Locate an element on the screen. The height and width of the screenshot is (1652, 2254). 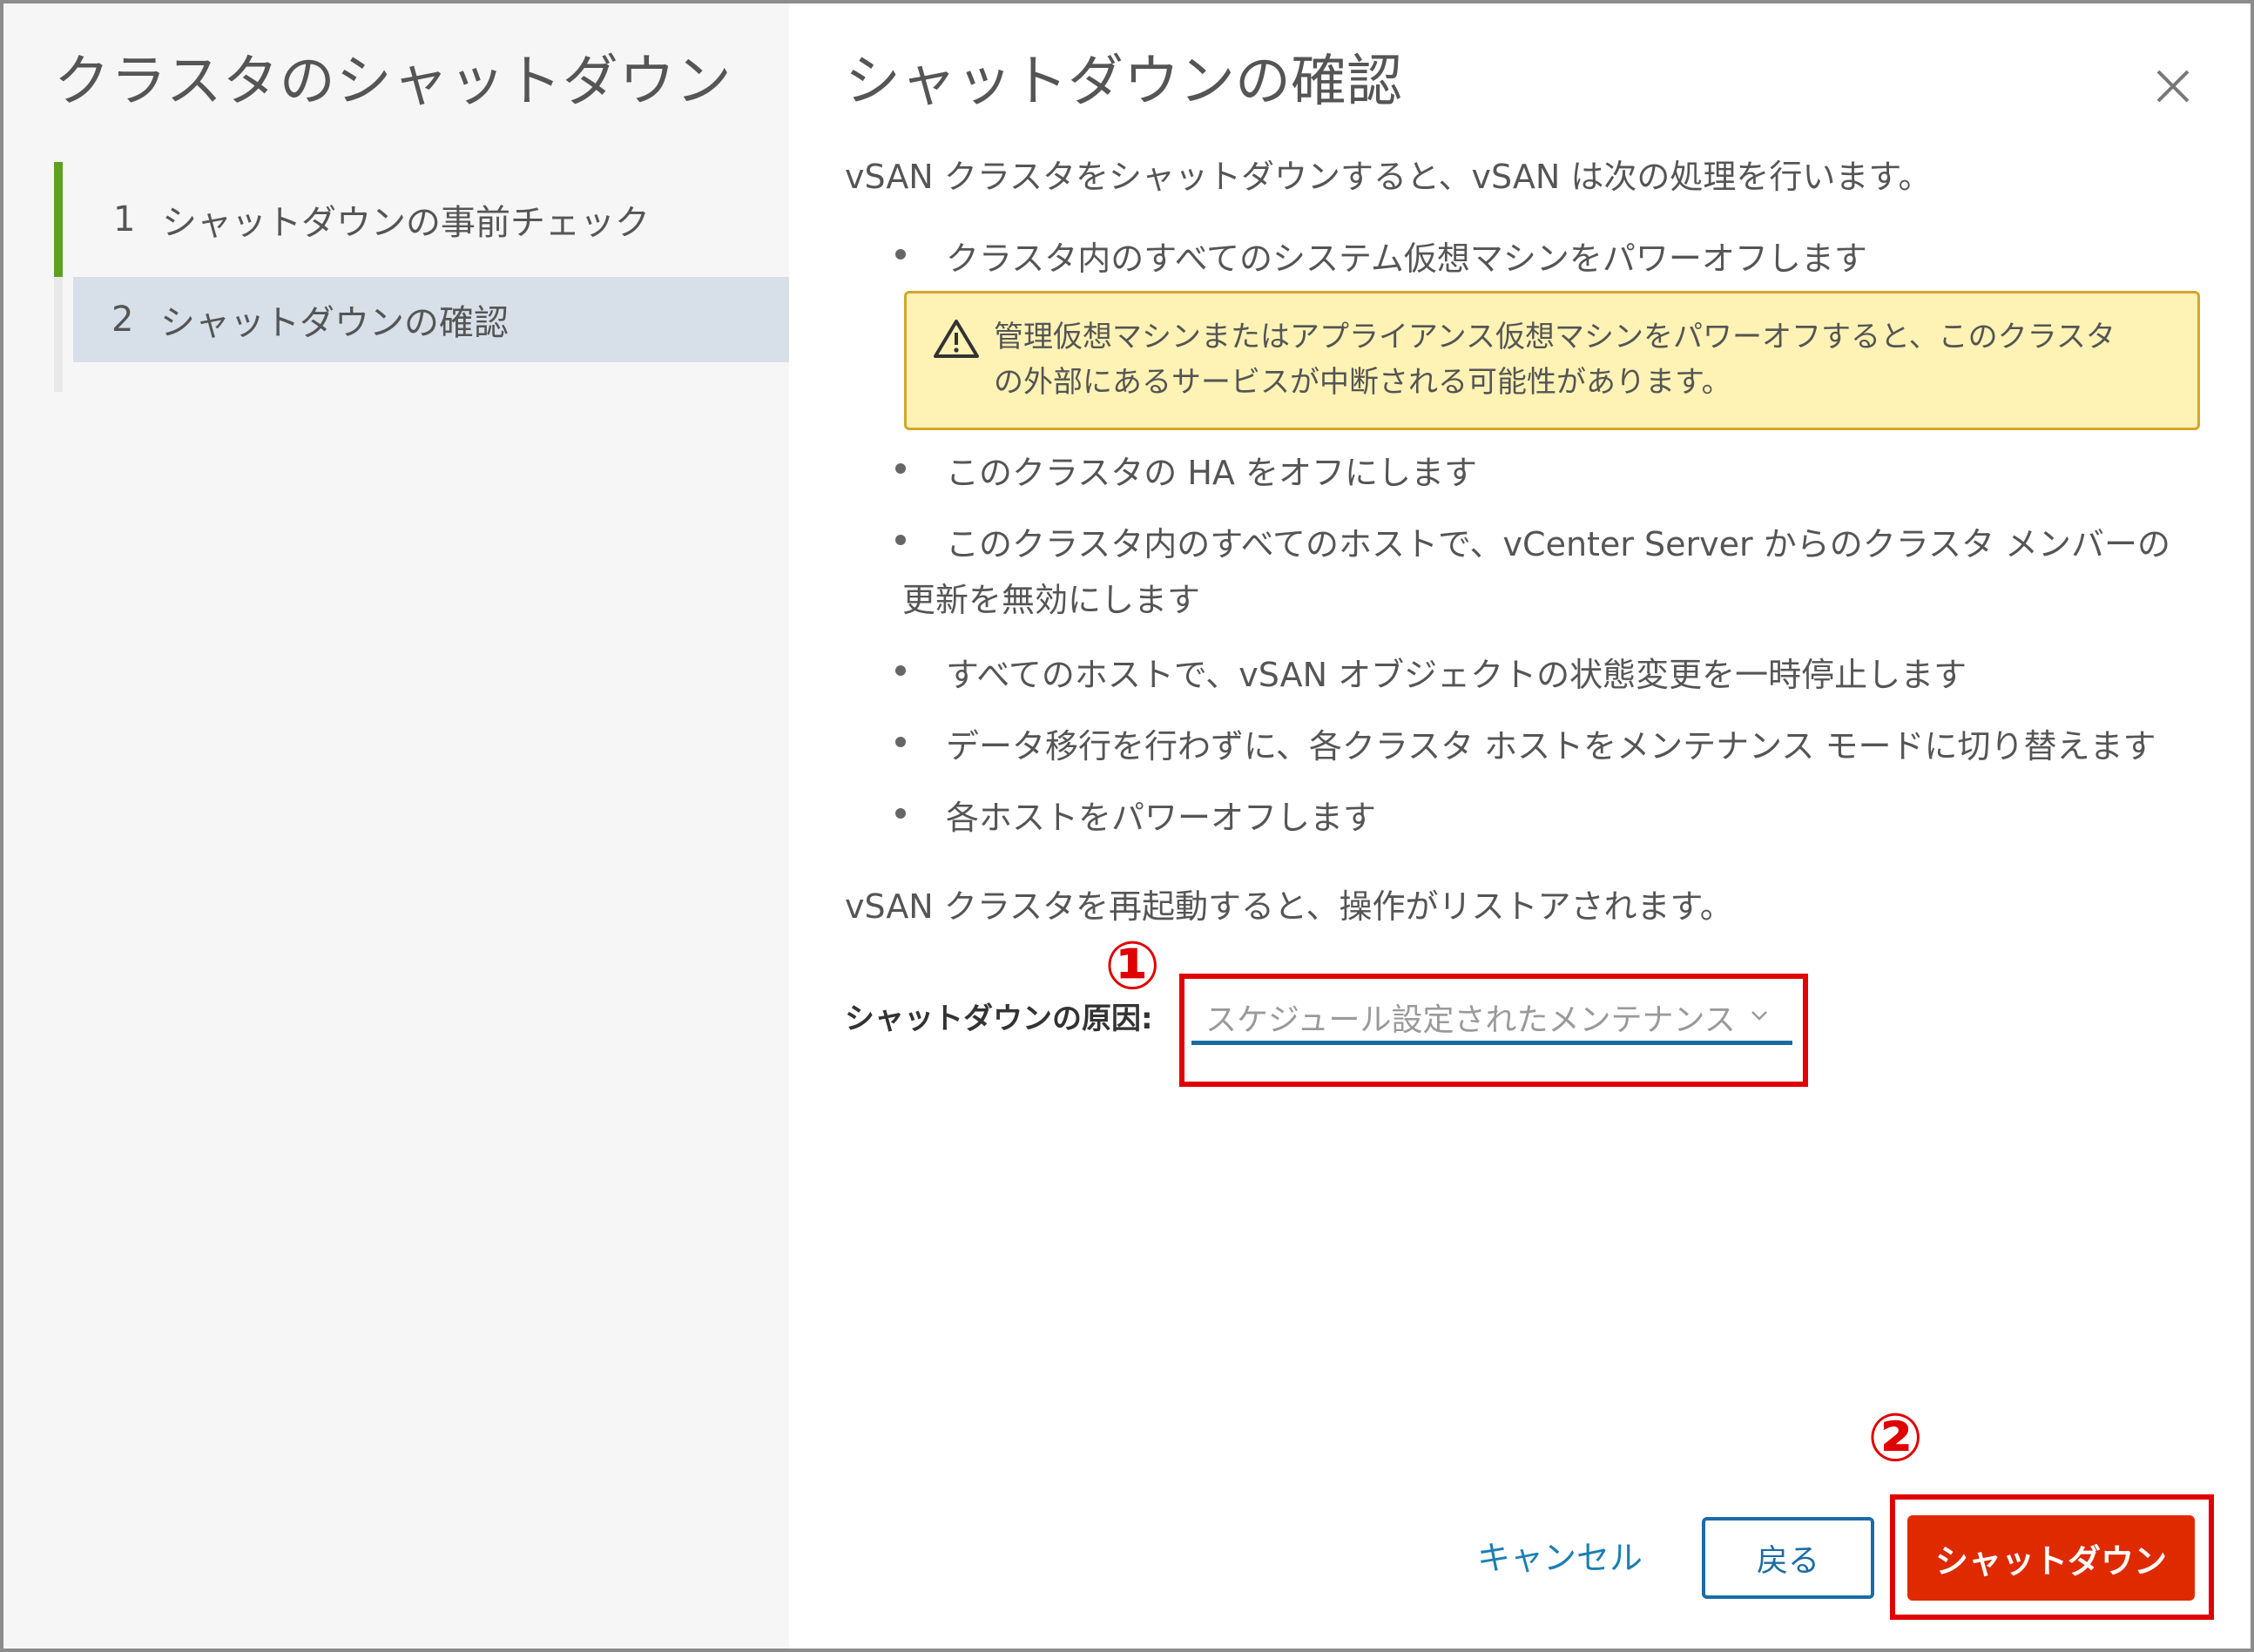
wizard-step-confirm: 2 シャットダウンの確認 is located at coordinates (421, 334).